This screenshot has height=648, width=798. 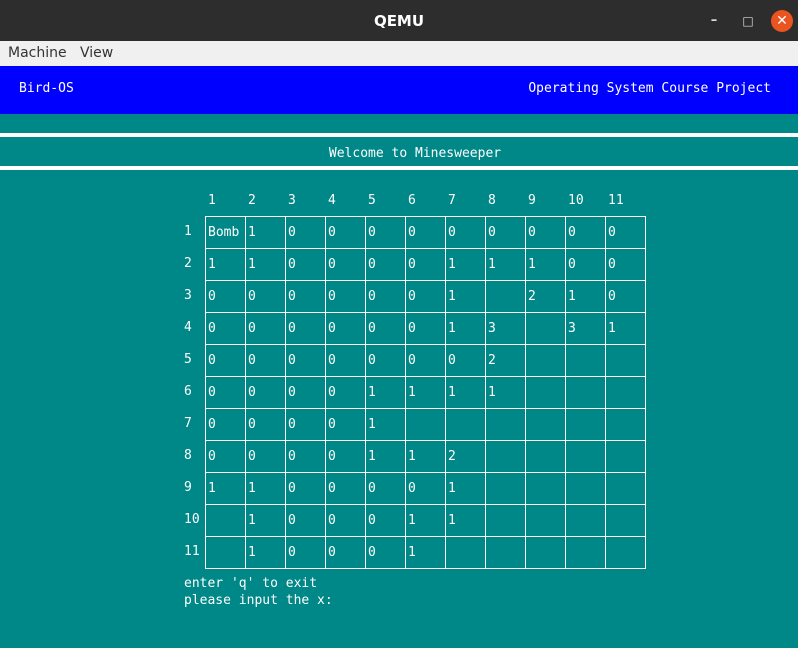 I want to click on board-cell: 2, so click(x=466, y=457).